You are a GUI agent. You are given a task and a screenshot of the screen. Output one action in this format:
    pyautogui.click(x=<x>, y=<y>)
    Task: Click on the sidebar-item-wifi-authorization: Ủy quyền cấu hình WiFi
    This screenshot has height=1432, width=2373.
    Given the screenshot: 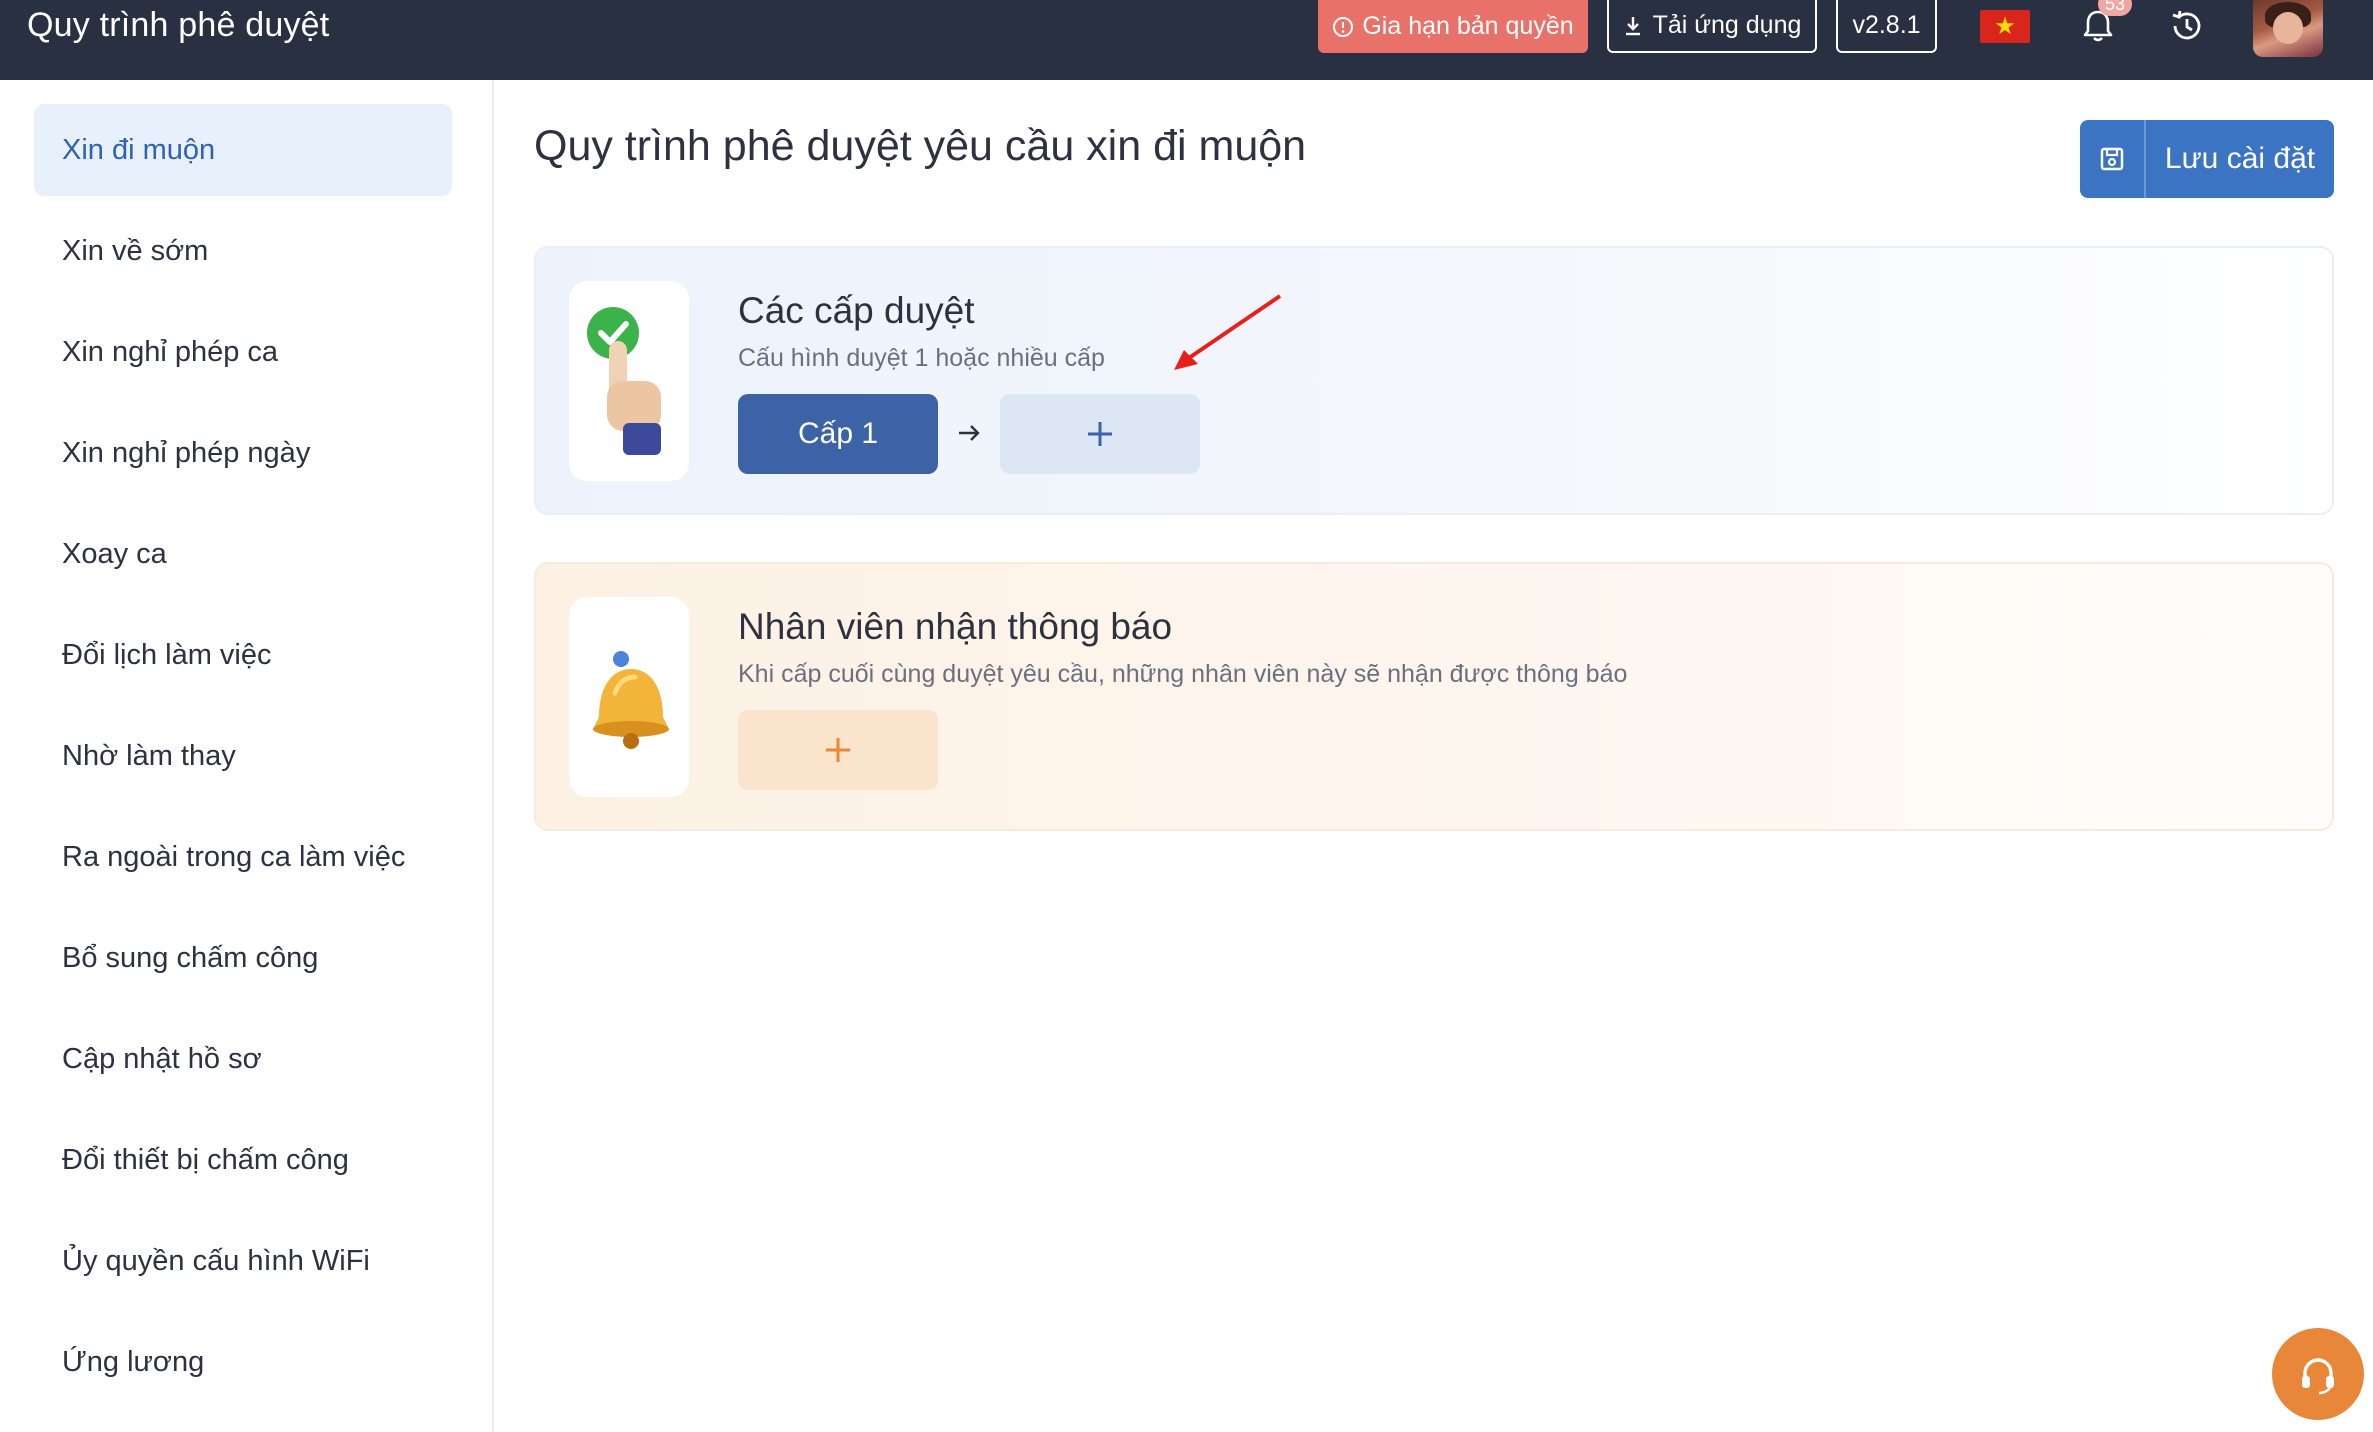 What is the action you would take?
    pyautogui.click(x=243, y=1261)
    